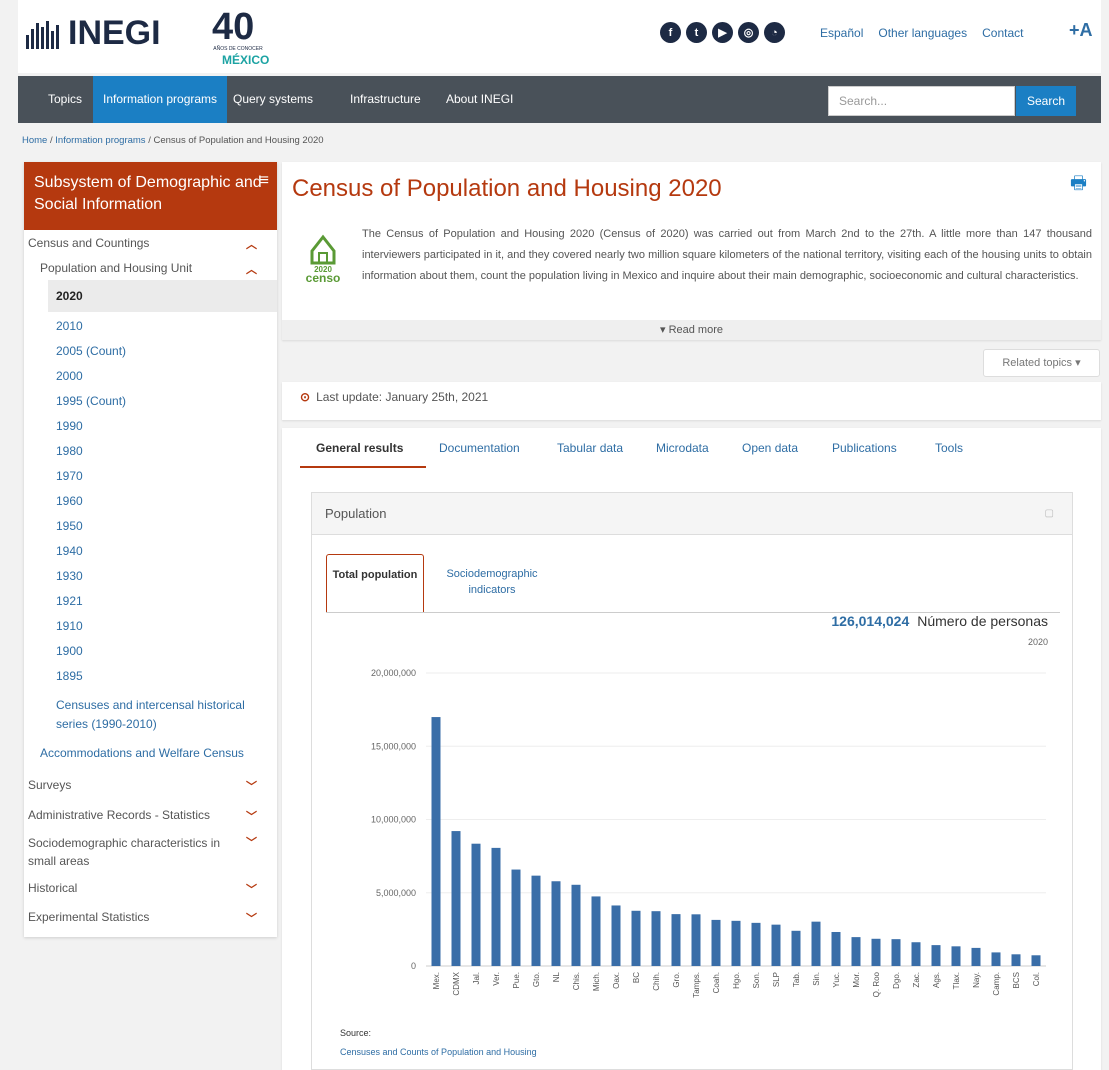 This screenshot has height=1070, width=1109. What do you see at coordinates (150, 351) in the screenshot?
I see `sidebar-year-item: 2005 (Count)` at bounding box center [150, 351].